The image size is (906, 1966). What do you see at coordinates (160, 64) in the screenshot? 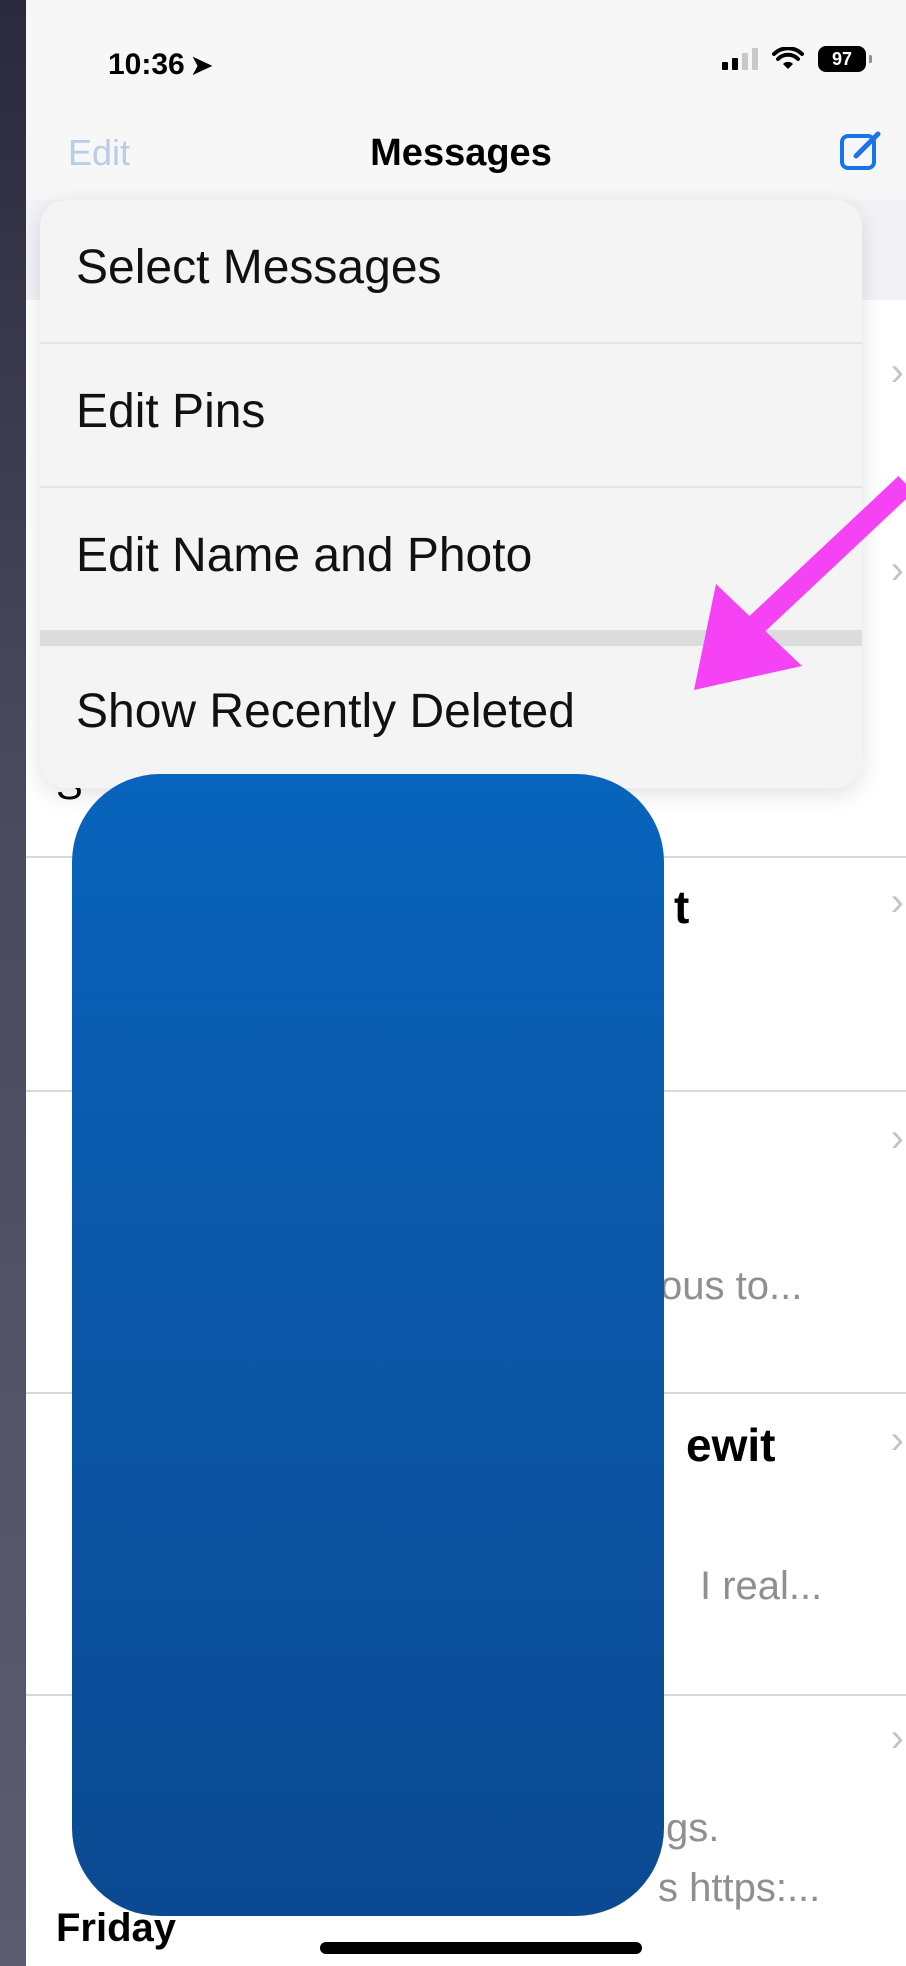
I see `status-time: 10:36 ➤` at bounding box center [160, 64].